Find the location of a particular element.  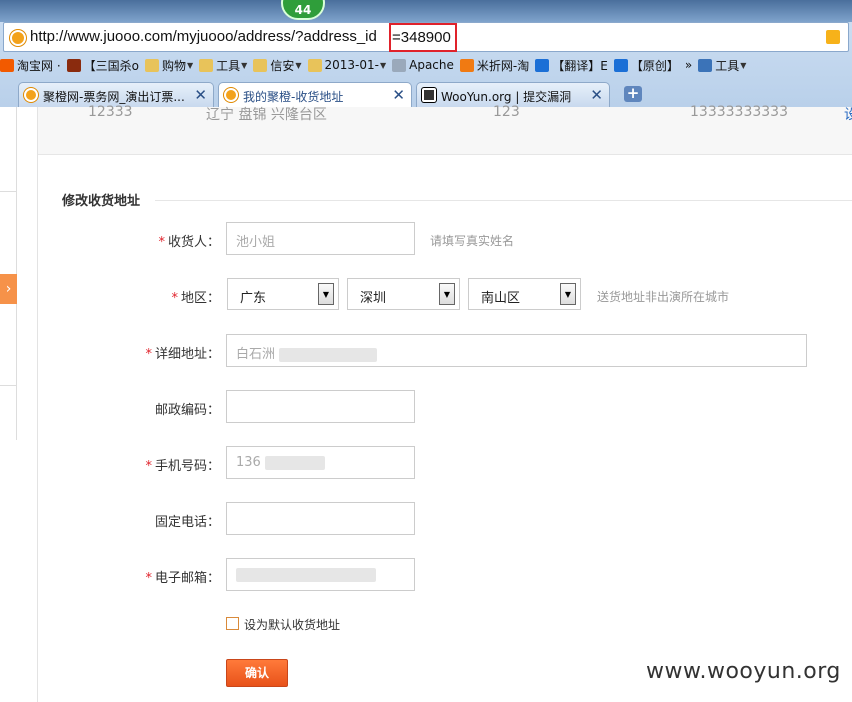

bookmark-item: 【三国杀o is located at coordinates (102, 65).